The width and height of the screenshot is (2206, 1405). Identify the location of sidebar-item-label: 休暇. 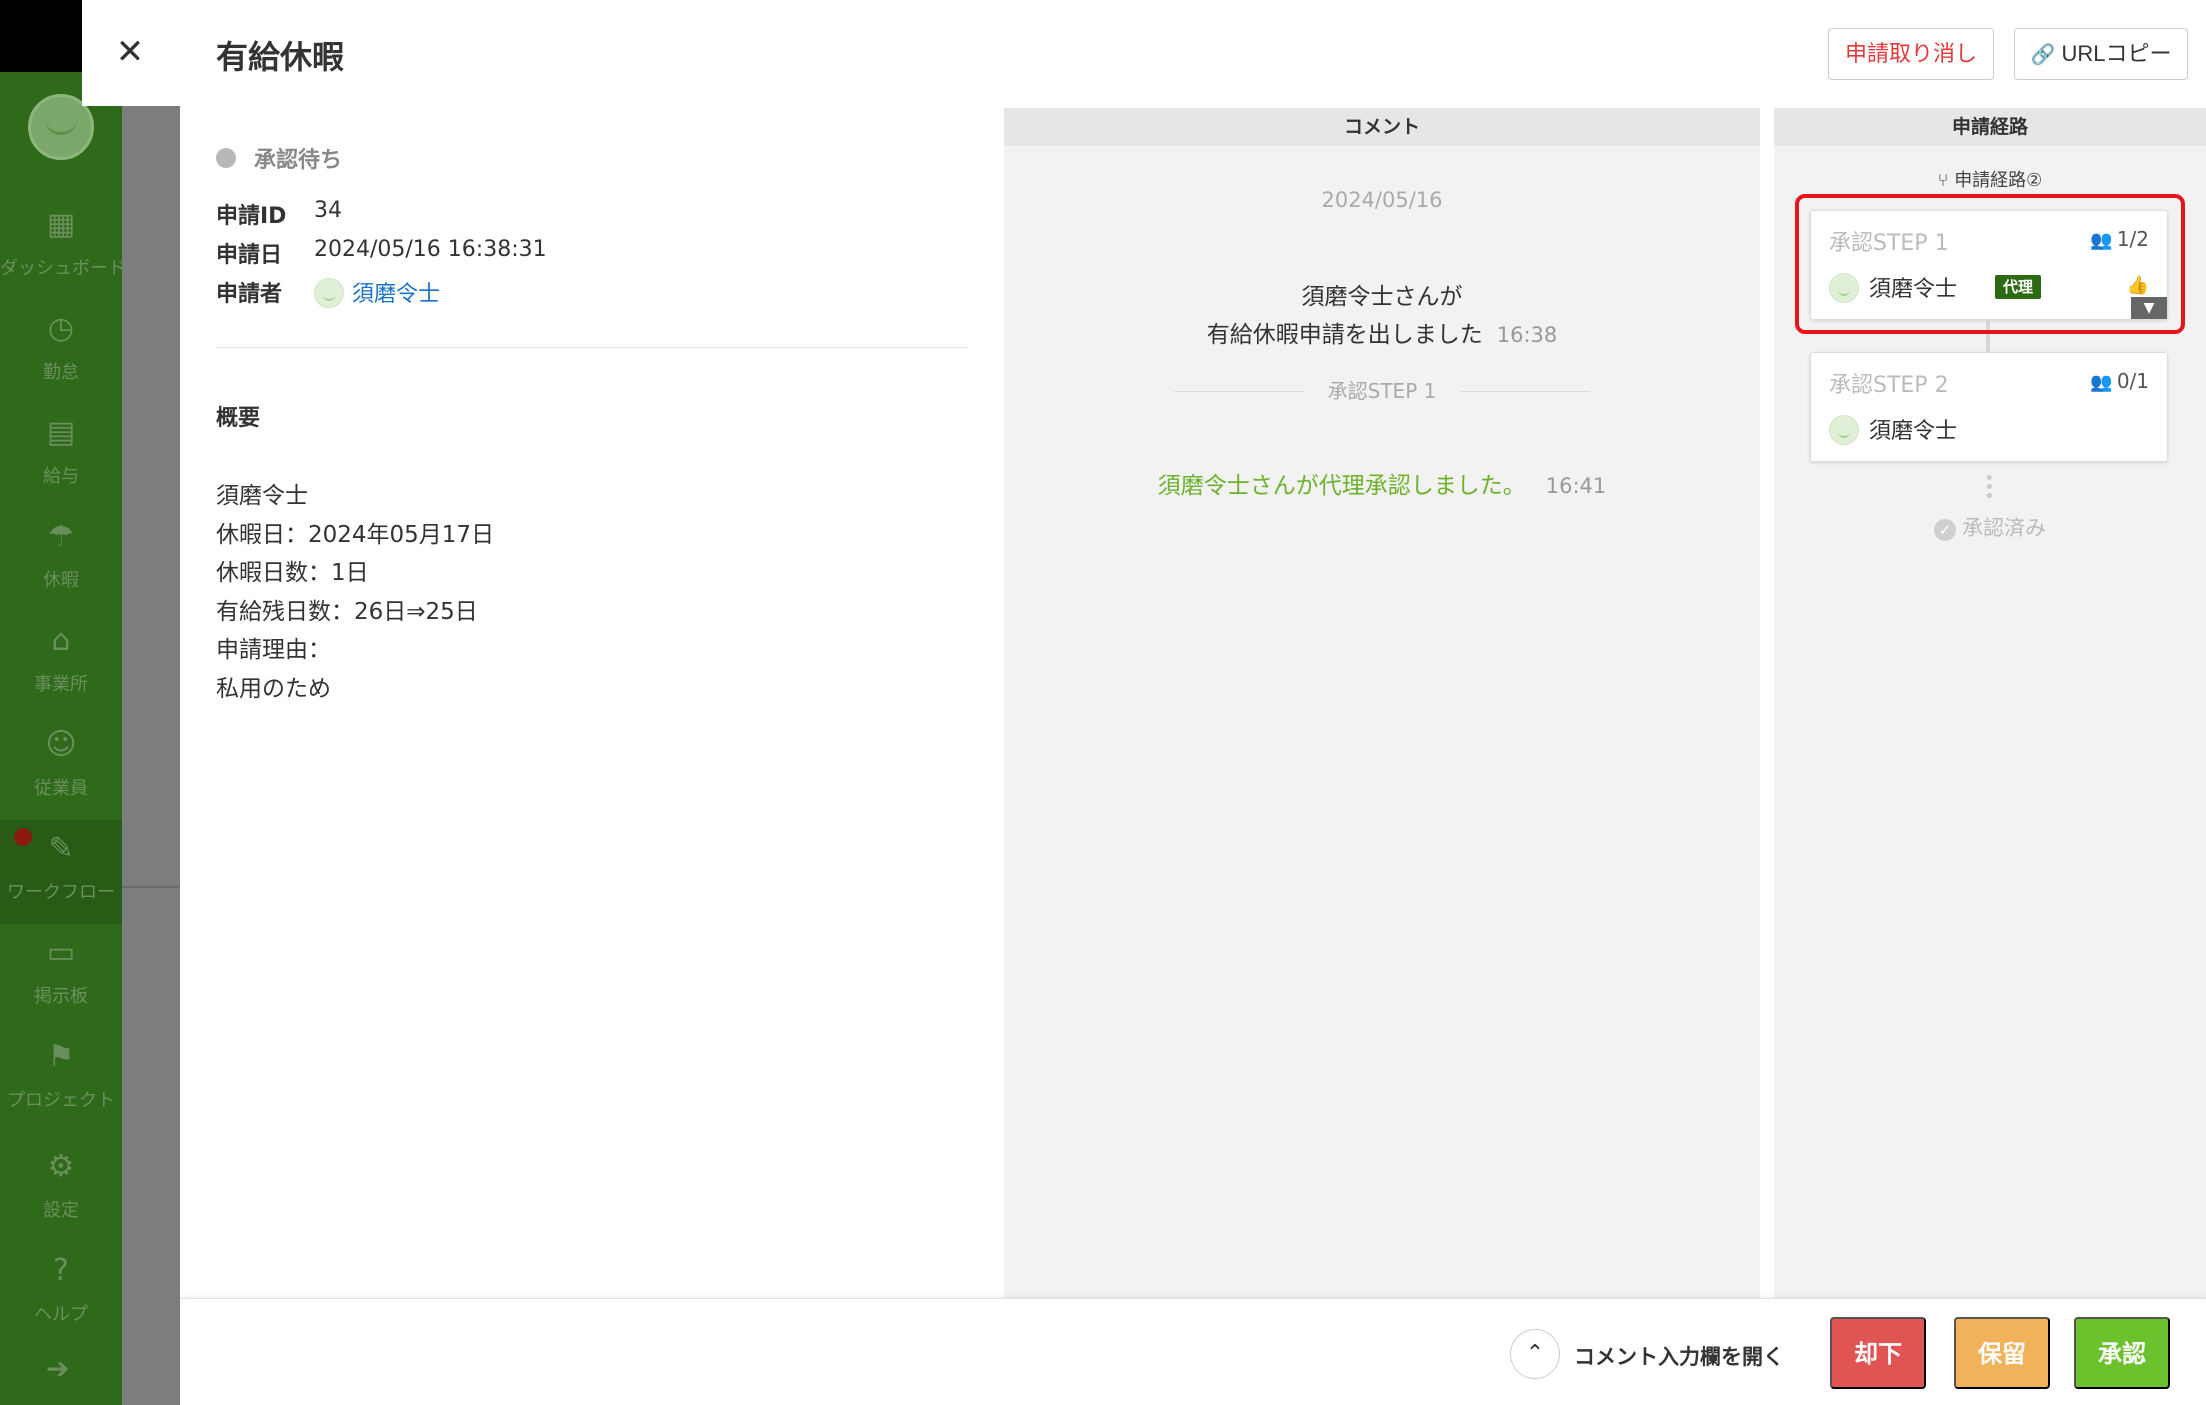
(61, 580).